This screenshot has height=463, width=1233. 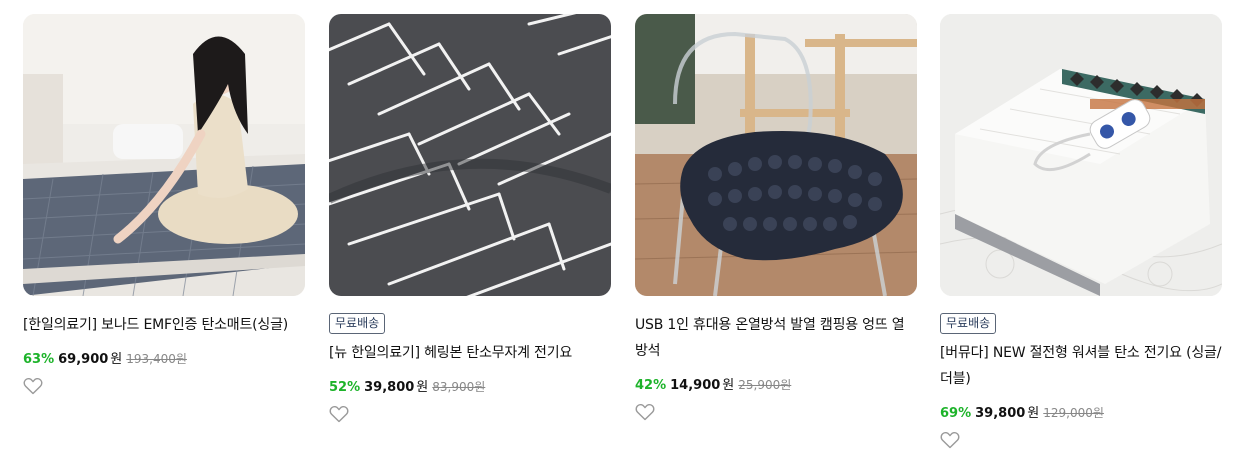 I want to click on sale-price: 14,900, so click(x=695, y=385).